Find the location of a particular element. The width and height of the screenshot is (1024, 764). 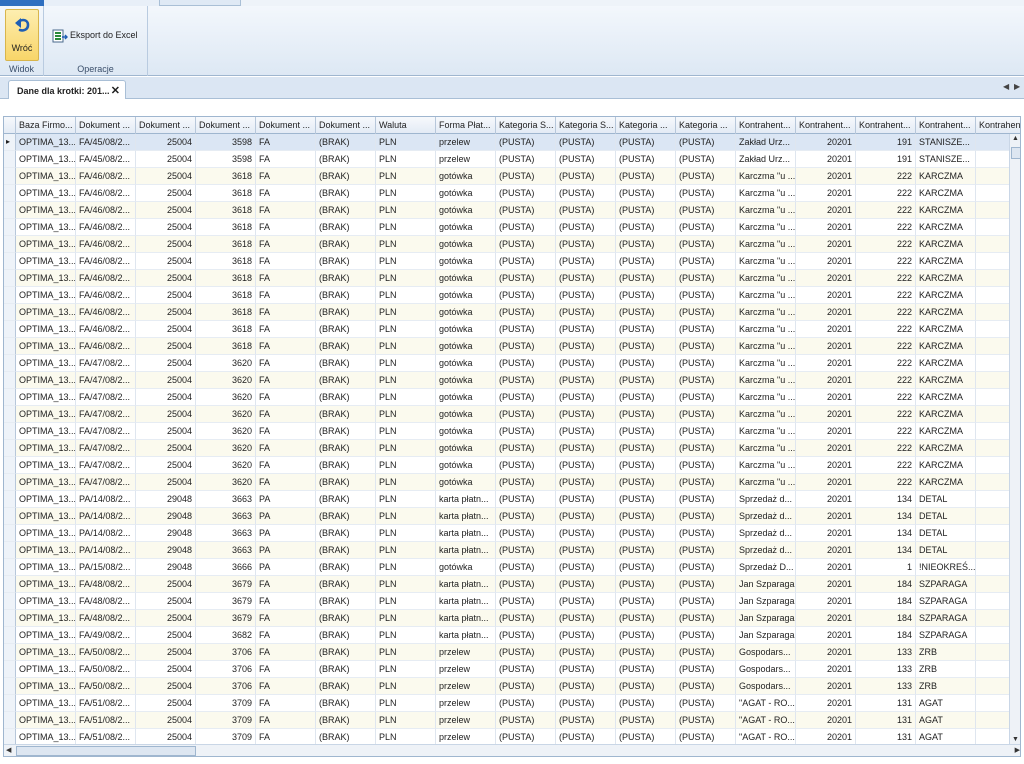

scroll-up-icon: ▲ is located at coordinates (1015, 138).